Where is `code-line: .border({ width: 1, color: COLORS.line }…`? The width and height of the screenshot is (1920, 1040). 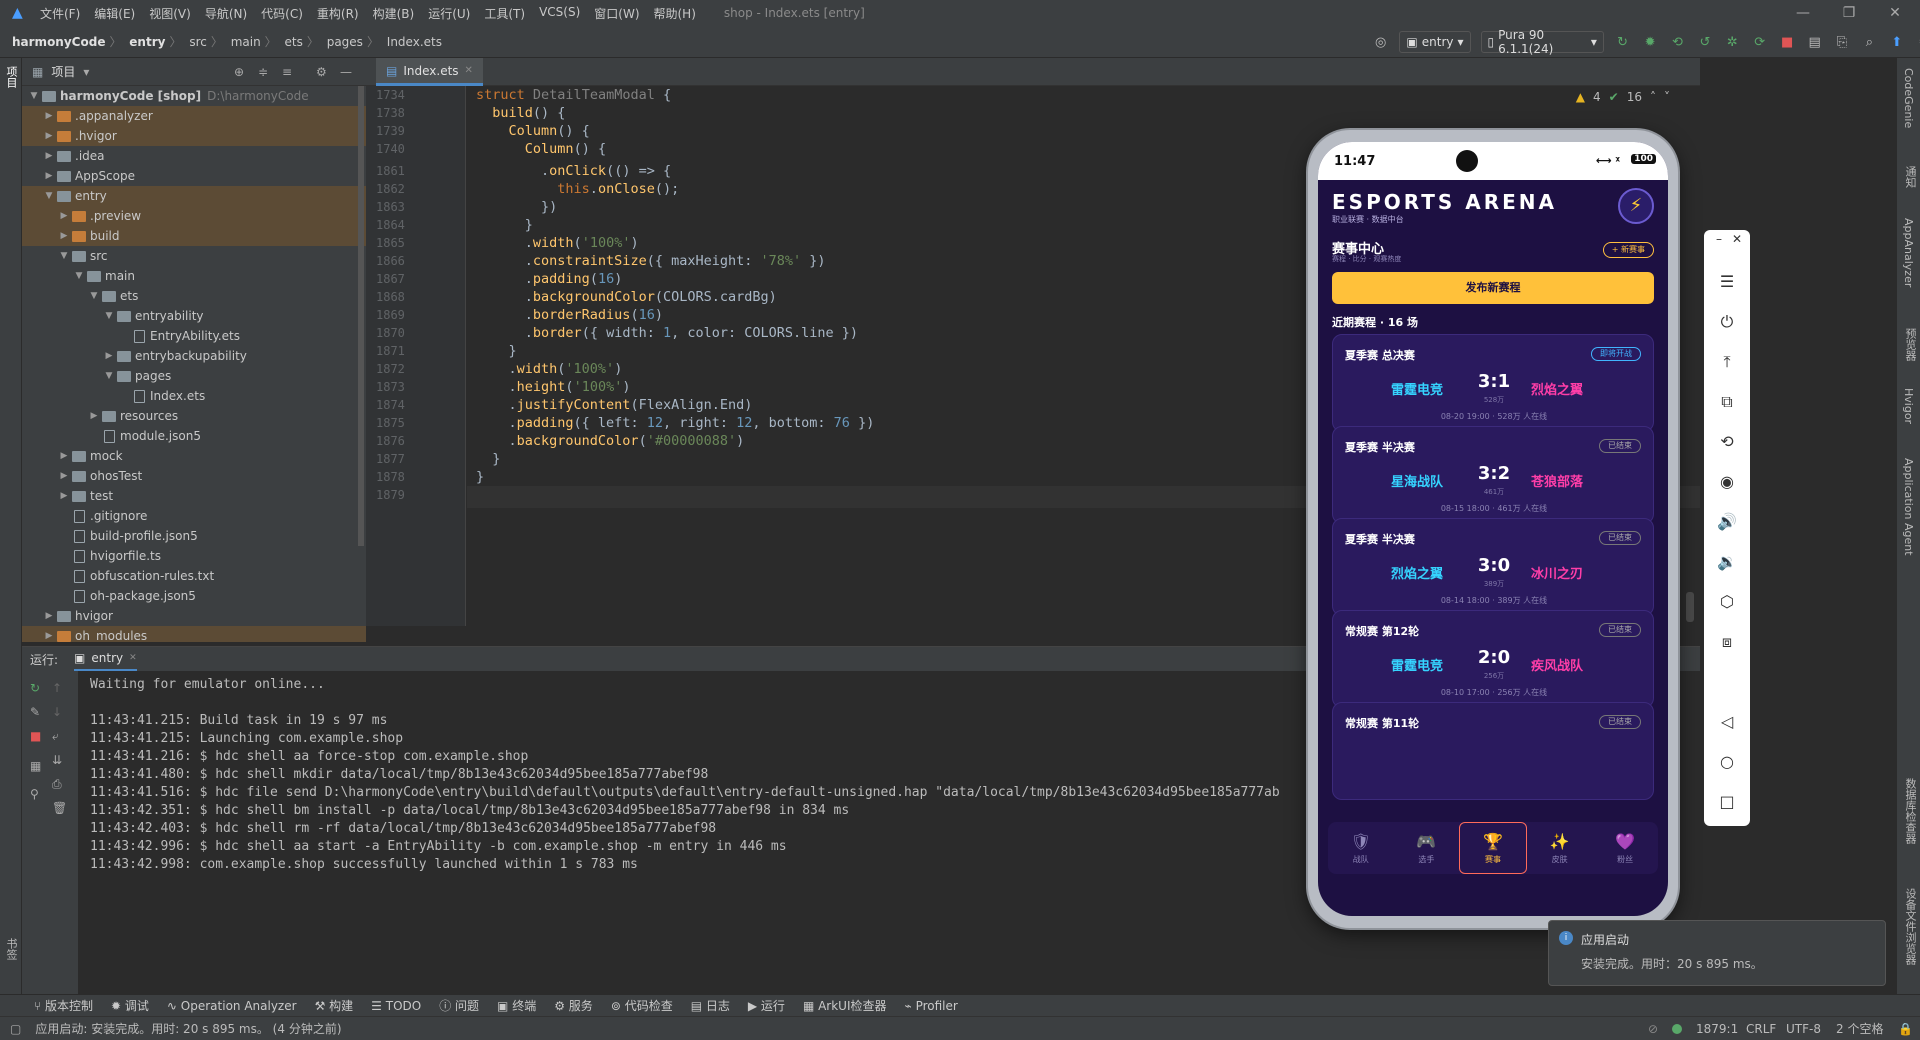 code-line: .border({ width: 1, color: COLORS.line }… is located at coordinates (667, 333).